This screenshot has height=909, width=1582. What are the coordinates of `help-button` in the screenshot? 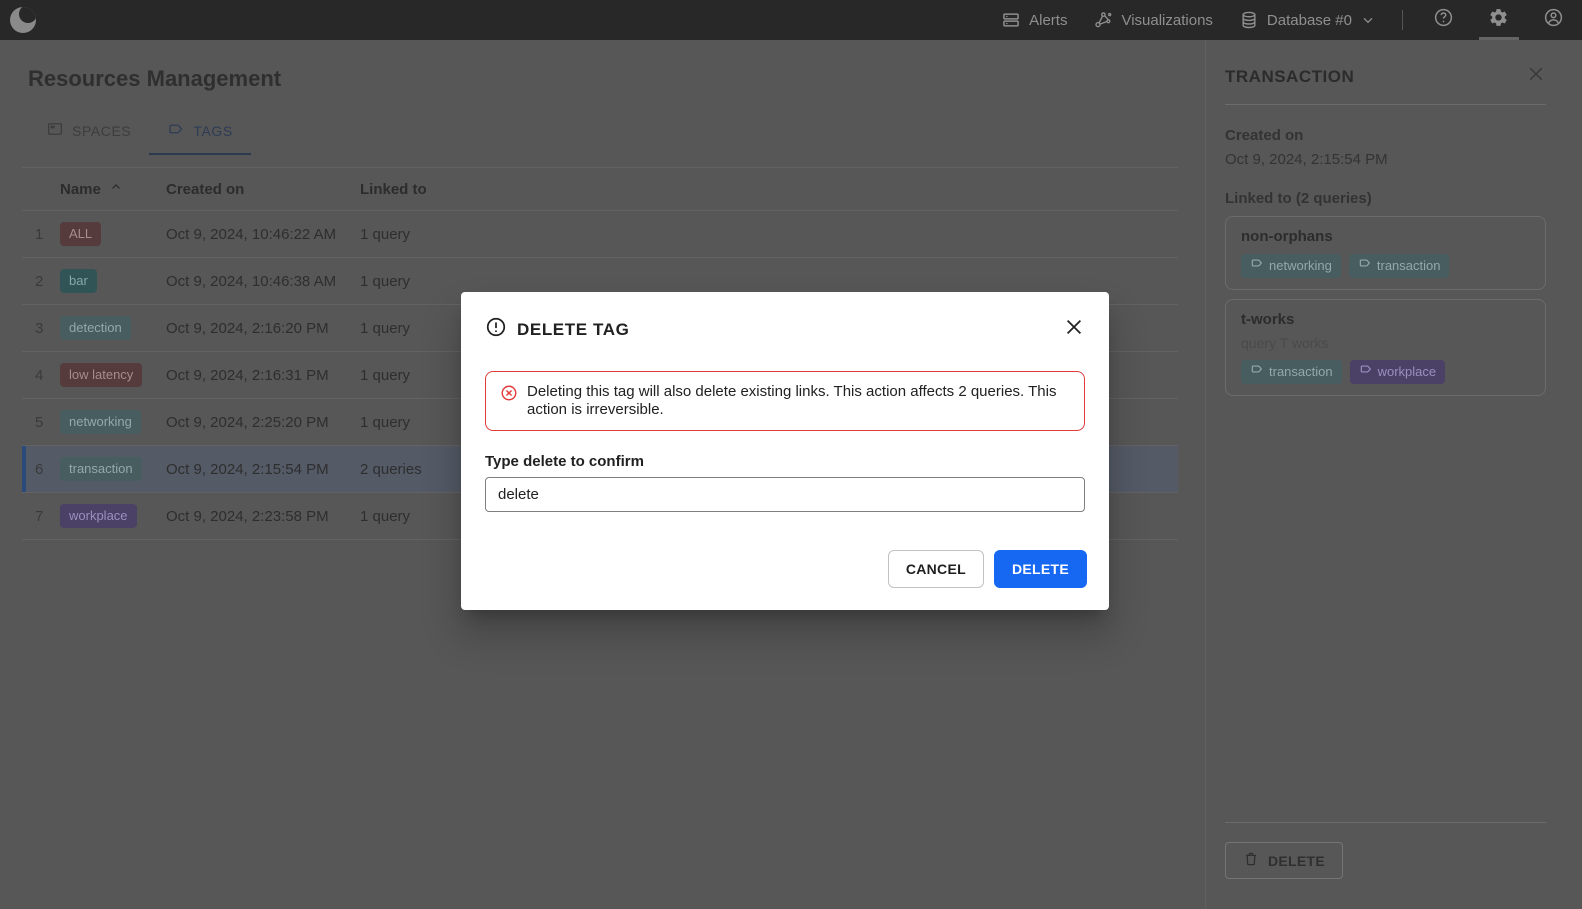 It's located at (1443, 20).